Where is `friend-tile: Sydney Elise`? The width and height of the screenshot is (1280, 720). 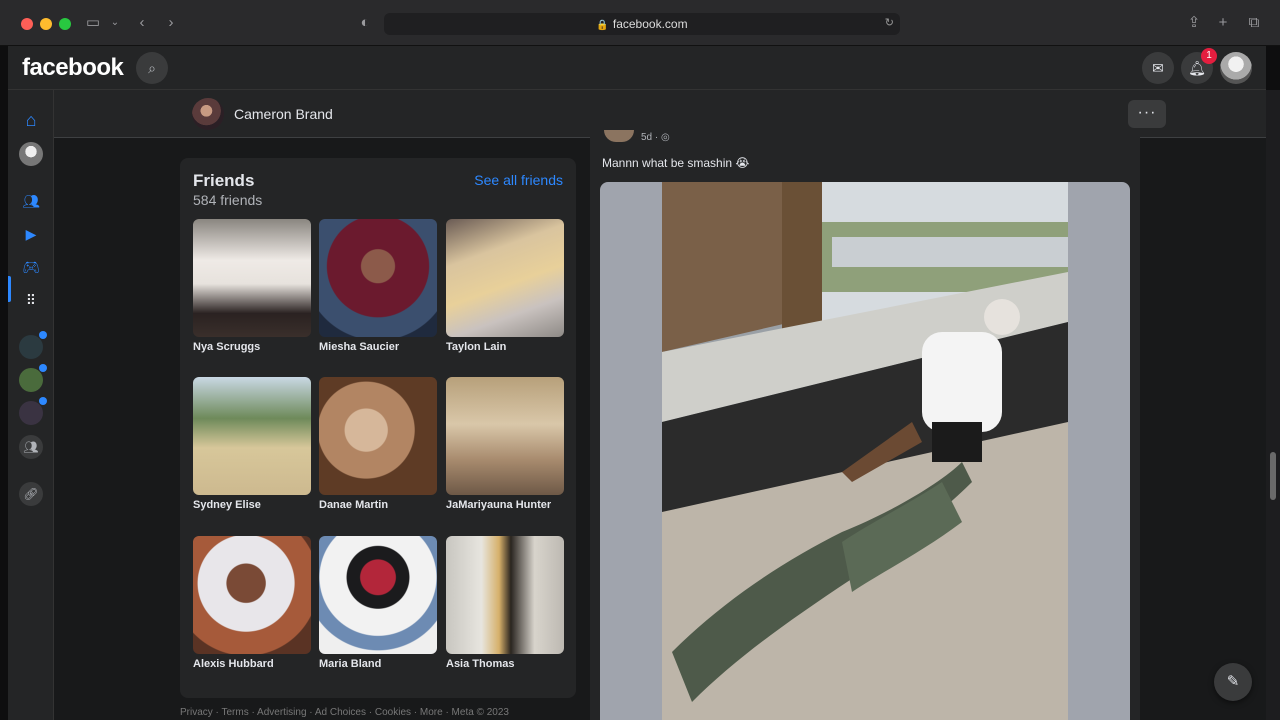 friend-tile: Sydney Elise is located at coordinates (252, 444).